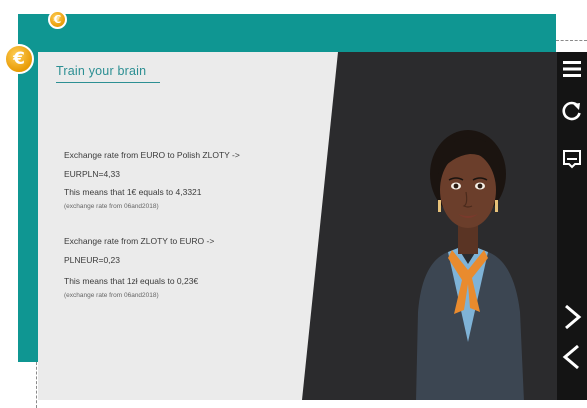  I want to click on previous-icon, so click(572, 357).